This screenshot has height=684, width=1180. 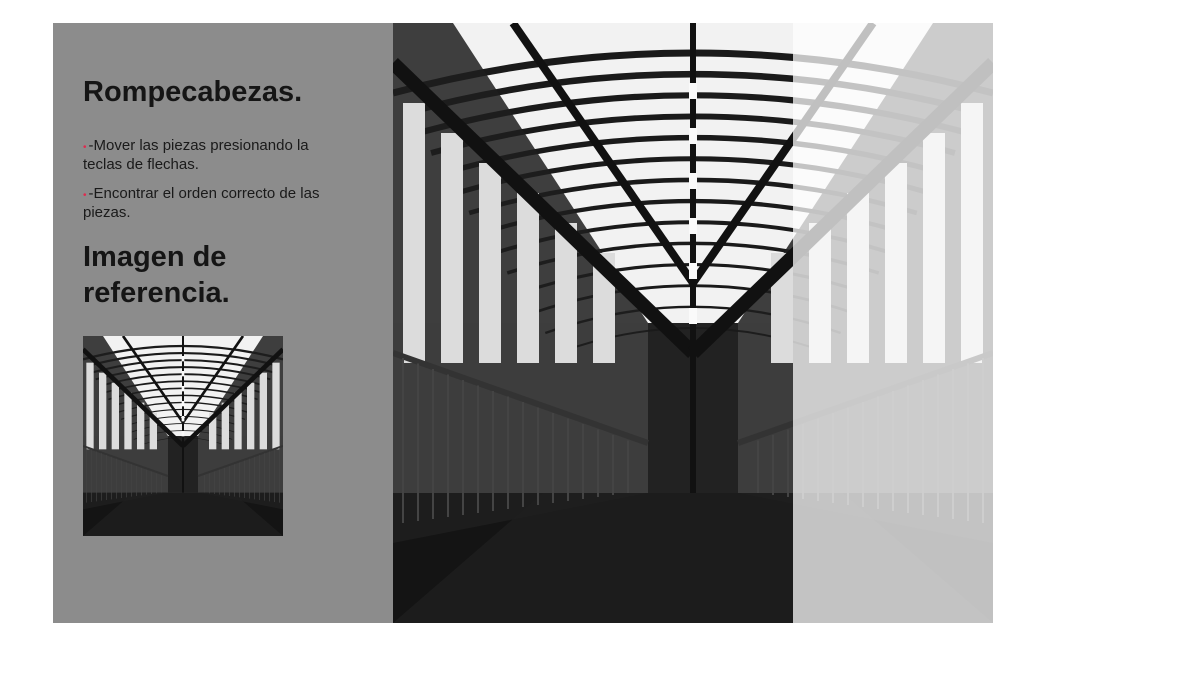 I want to click on reference-image, so click(x=183, y=436).